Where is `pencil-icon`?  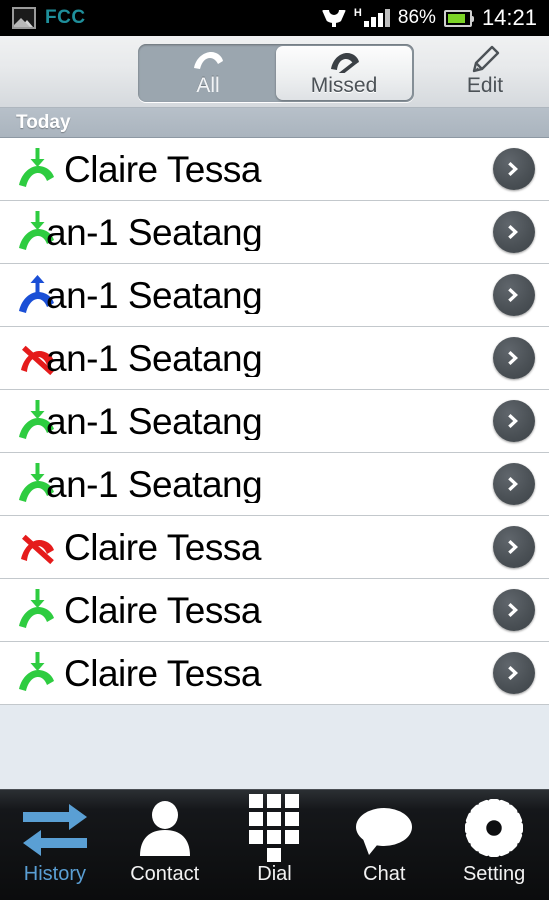 pencil-icon is located at coordinates (485, 59).